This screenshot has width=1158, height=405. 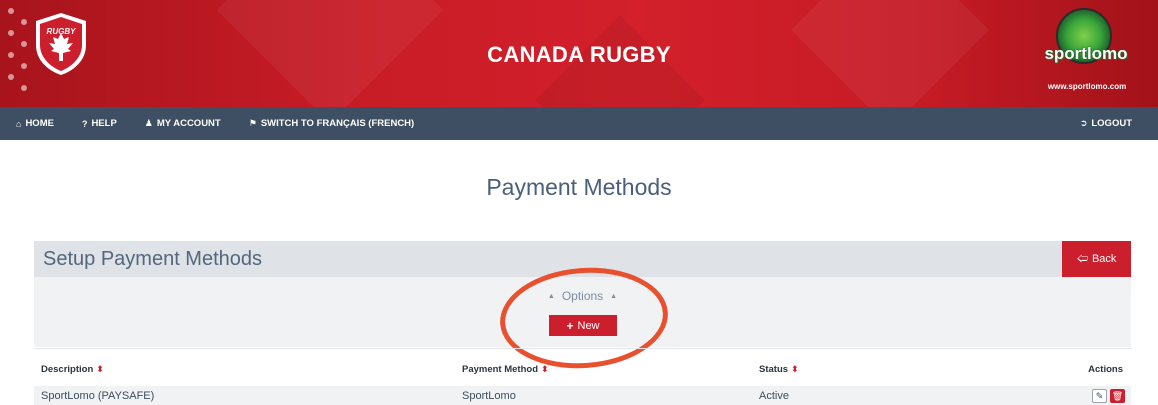 I want to click on nav-item-my-account: ♟ MY ACCOUNT, so click(x=183, y=123).